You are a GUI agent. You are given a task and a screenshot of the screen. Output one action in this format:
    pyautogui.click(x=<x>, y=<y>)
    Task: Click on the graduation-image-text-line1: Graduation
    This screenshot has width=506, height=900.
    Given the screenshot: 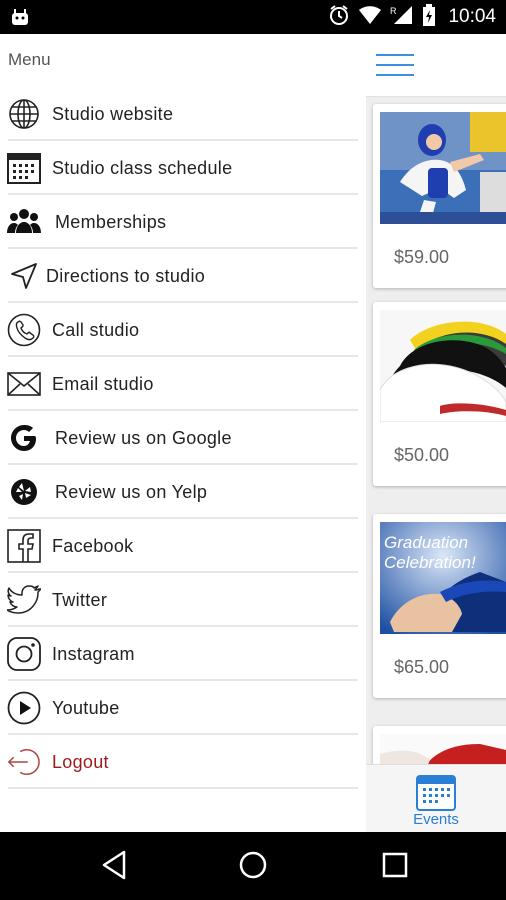 What is the action you would take?
    pyautogui.click(x=426, y=542)
    